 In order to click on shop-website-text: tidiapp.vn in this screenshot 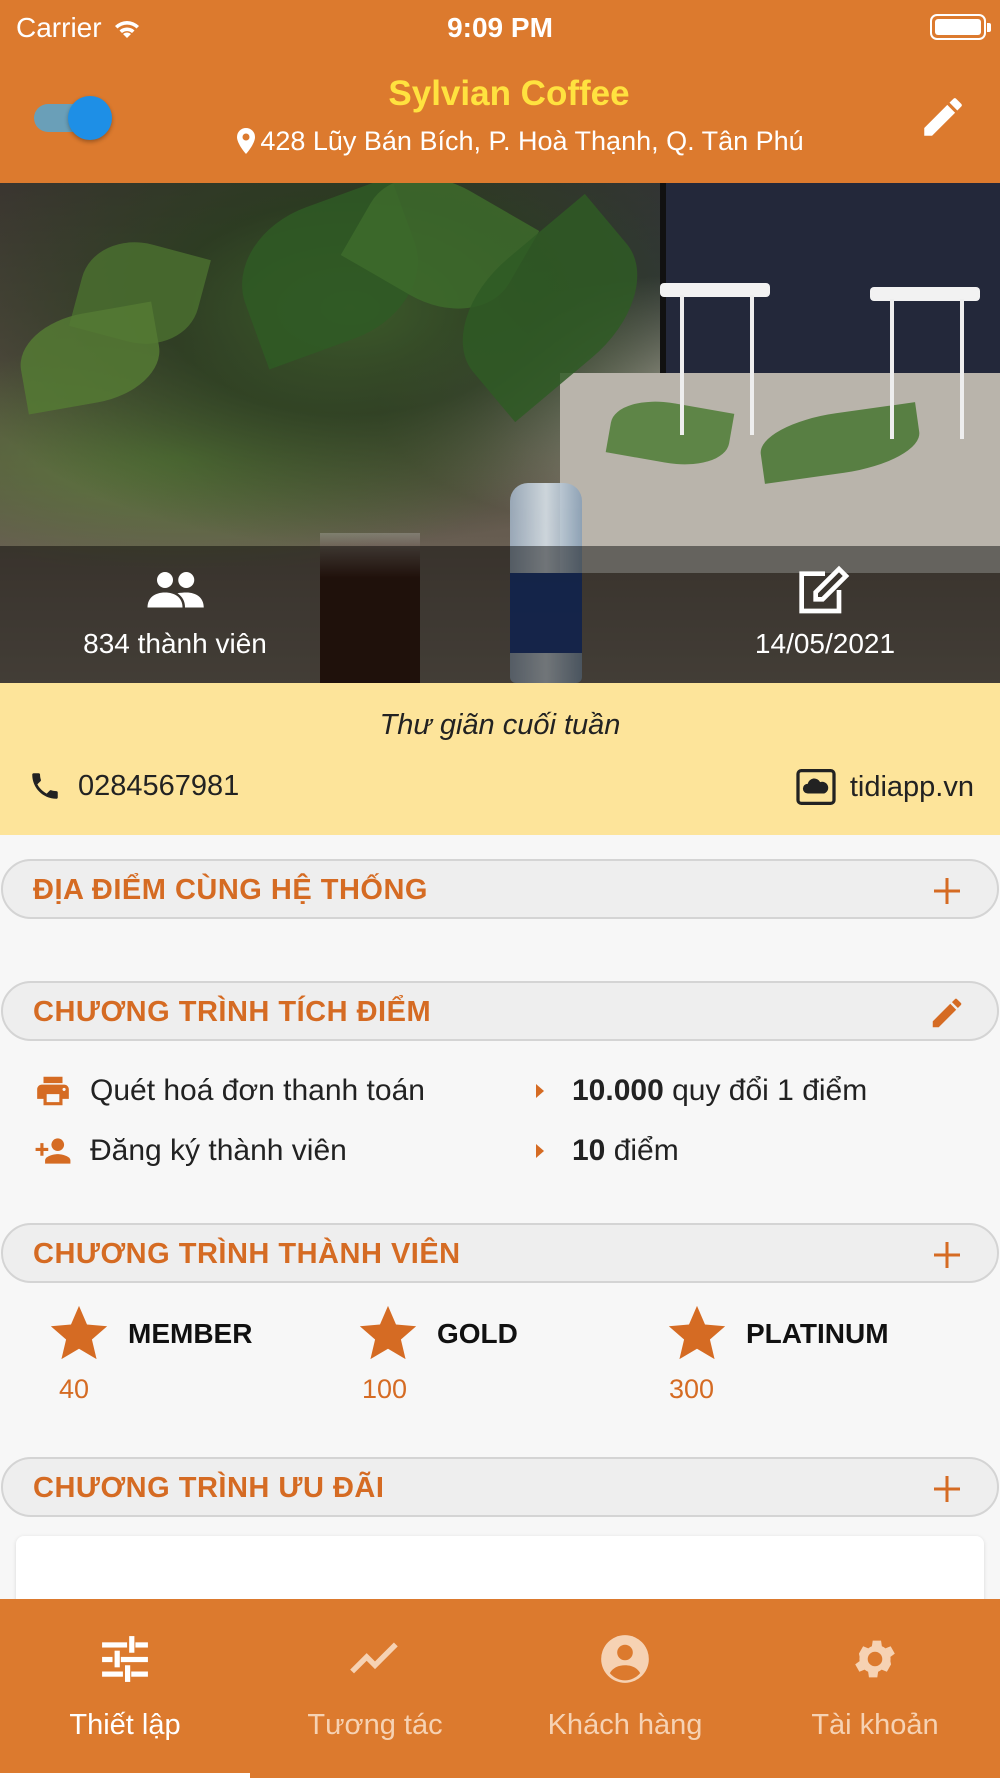, I will do `click(911, 786)`.